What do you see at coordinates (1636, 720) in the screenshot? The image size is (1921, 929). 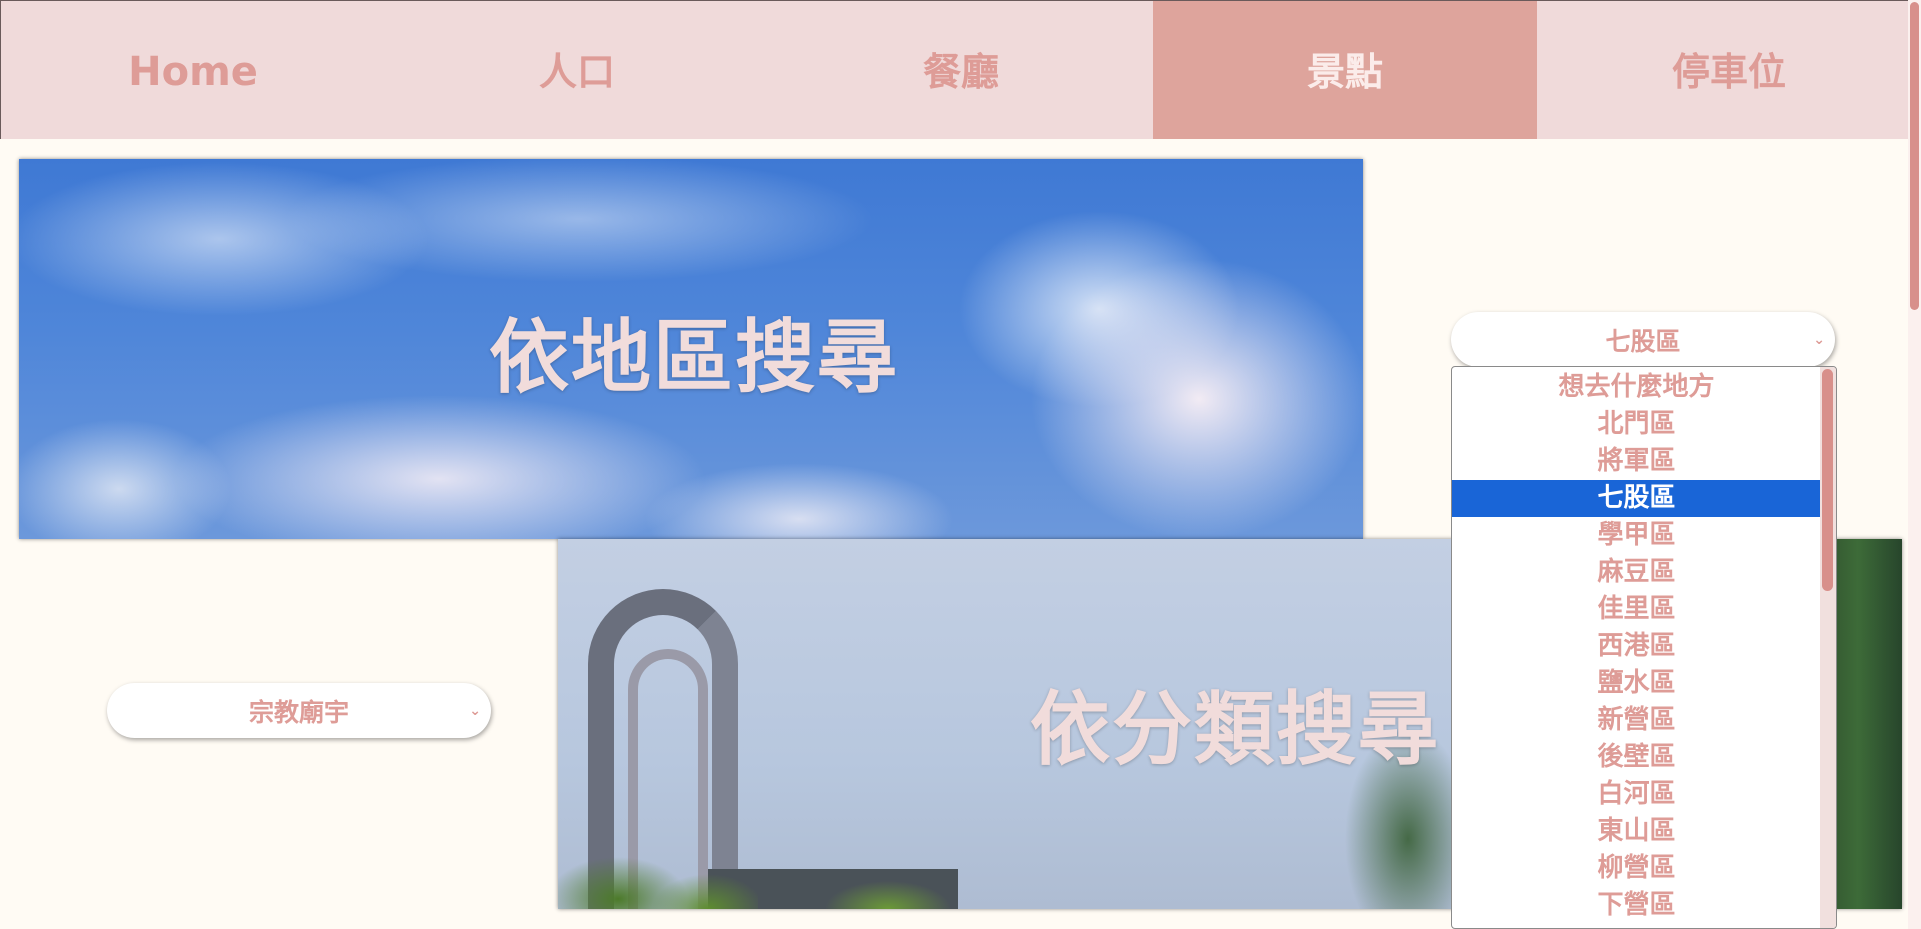 I see `area-option: 新營區` at bounding box center [1636, 720].